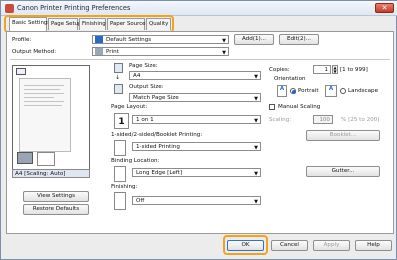 The image size is (397, 260). I want to click on copies-spinner: ▲ ▼, so click(335, 69).